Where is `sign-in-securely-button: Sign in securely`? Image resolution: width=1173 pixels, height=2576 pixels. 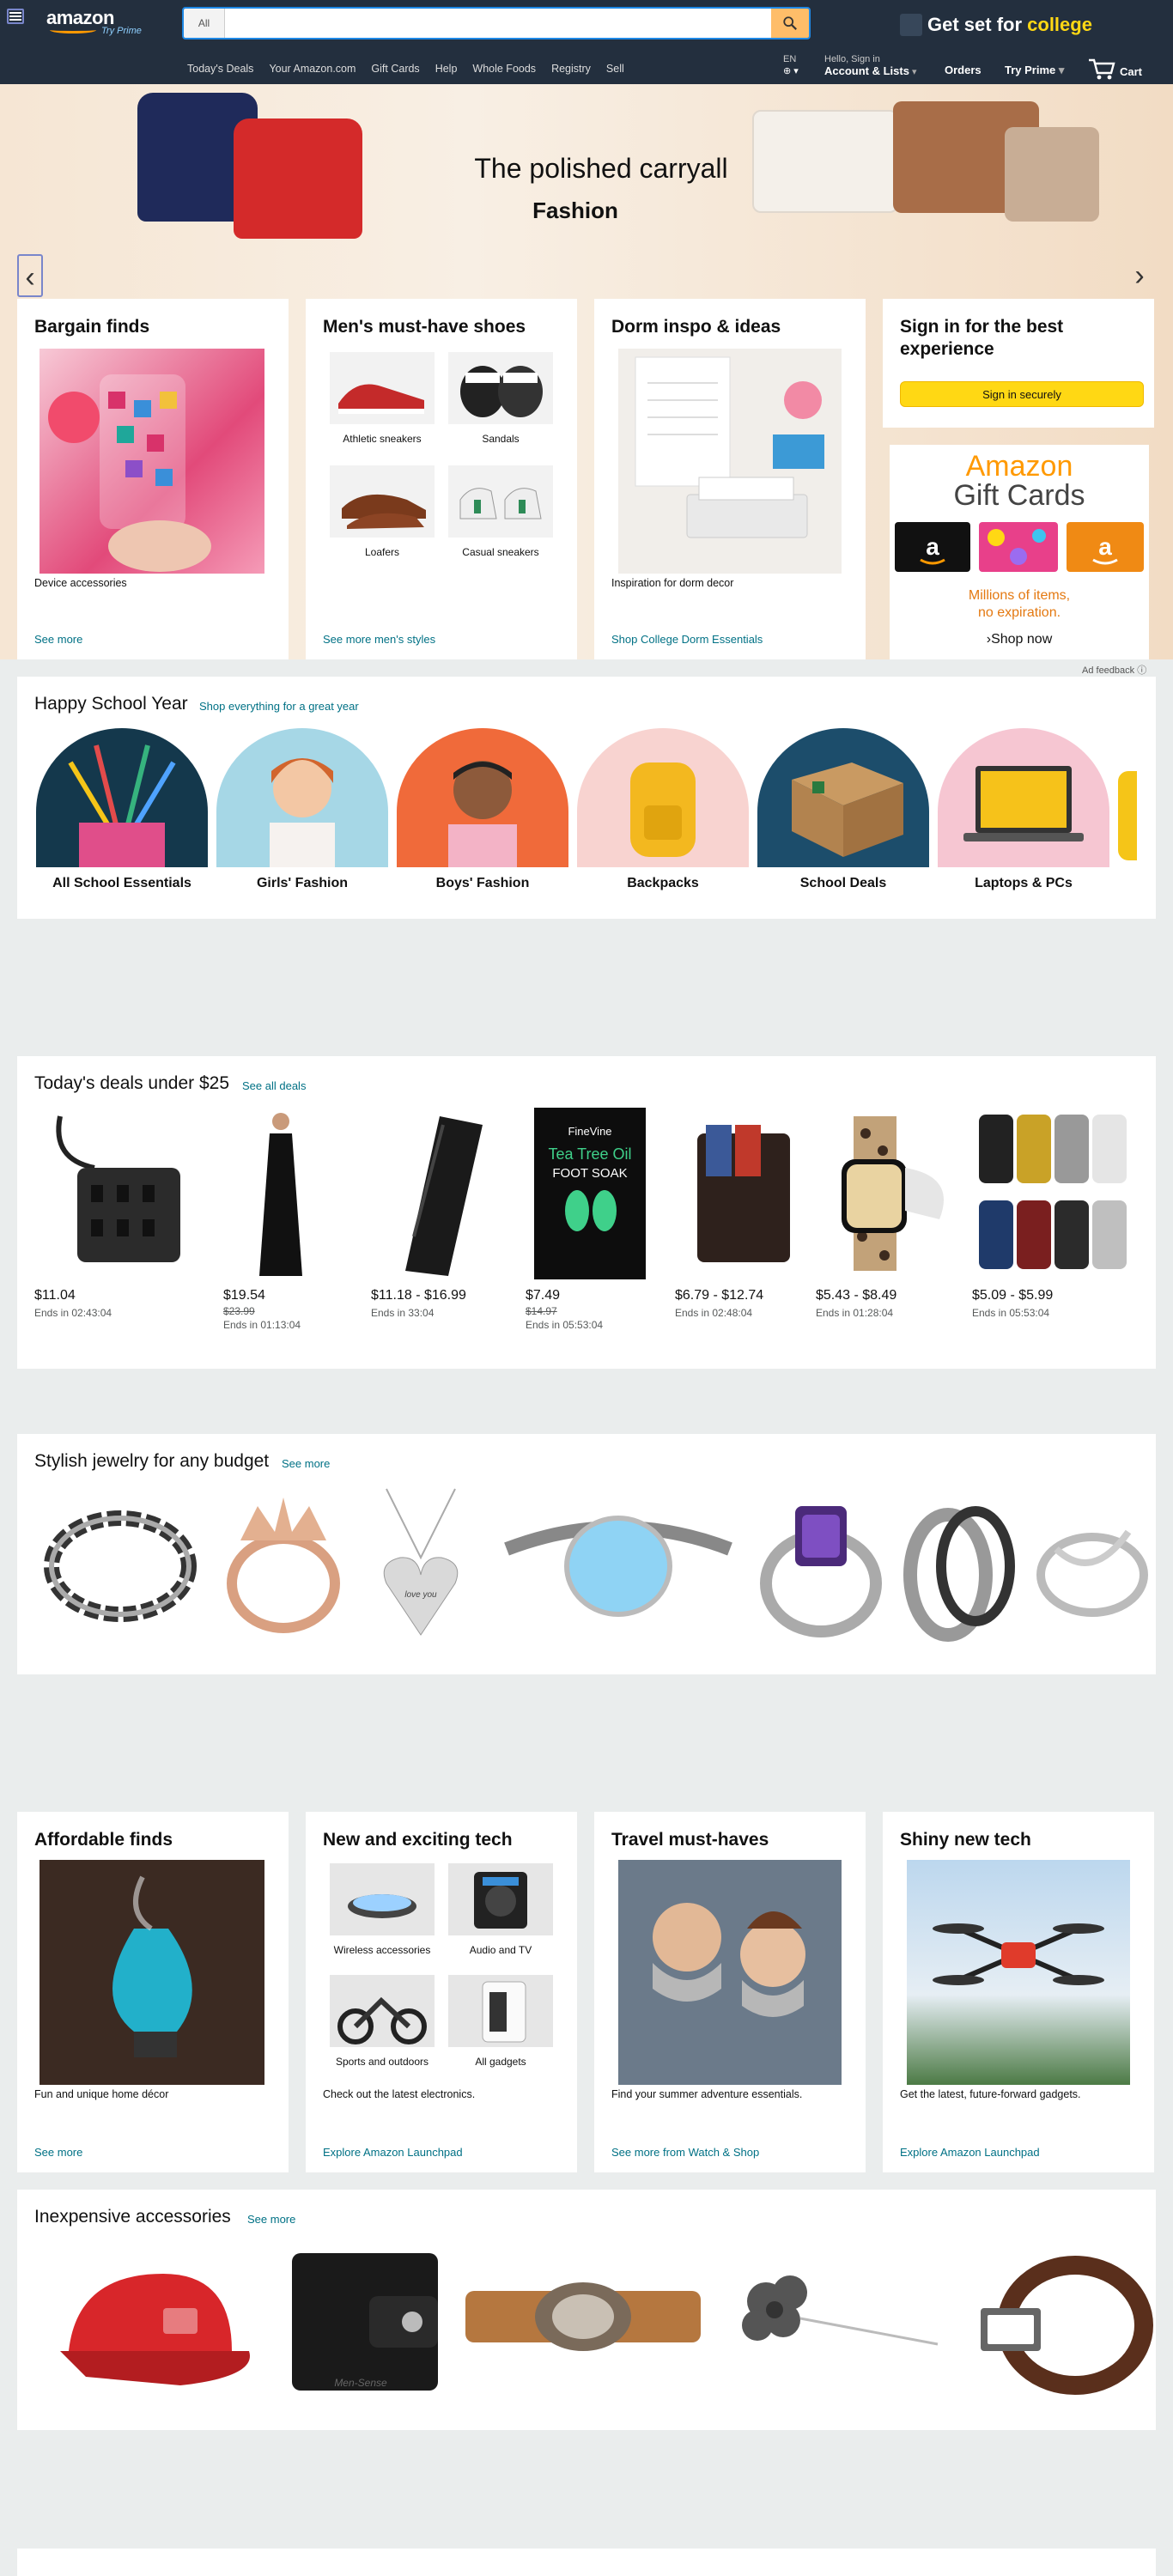 sign-in-securely-button: Sign in securely is located at coordinates (1022, 394).